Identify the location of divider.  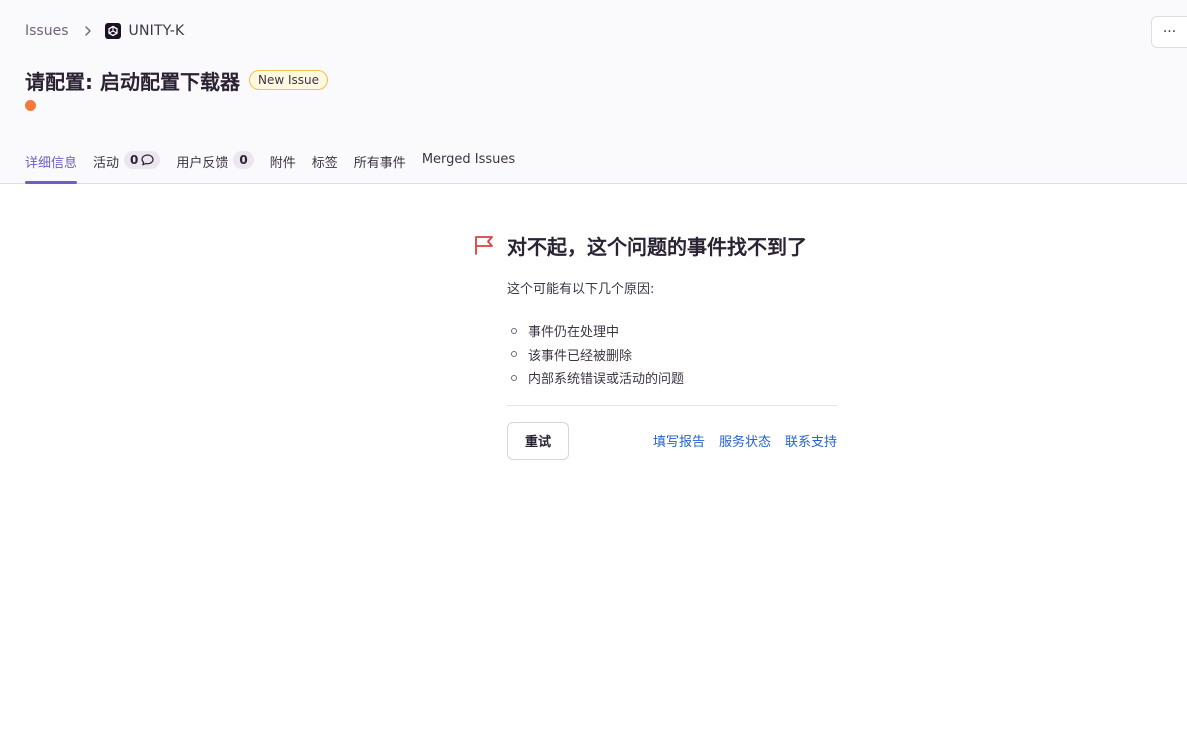
(672, 405).